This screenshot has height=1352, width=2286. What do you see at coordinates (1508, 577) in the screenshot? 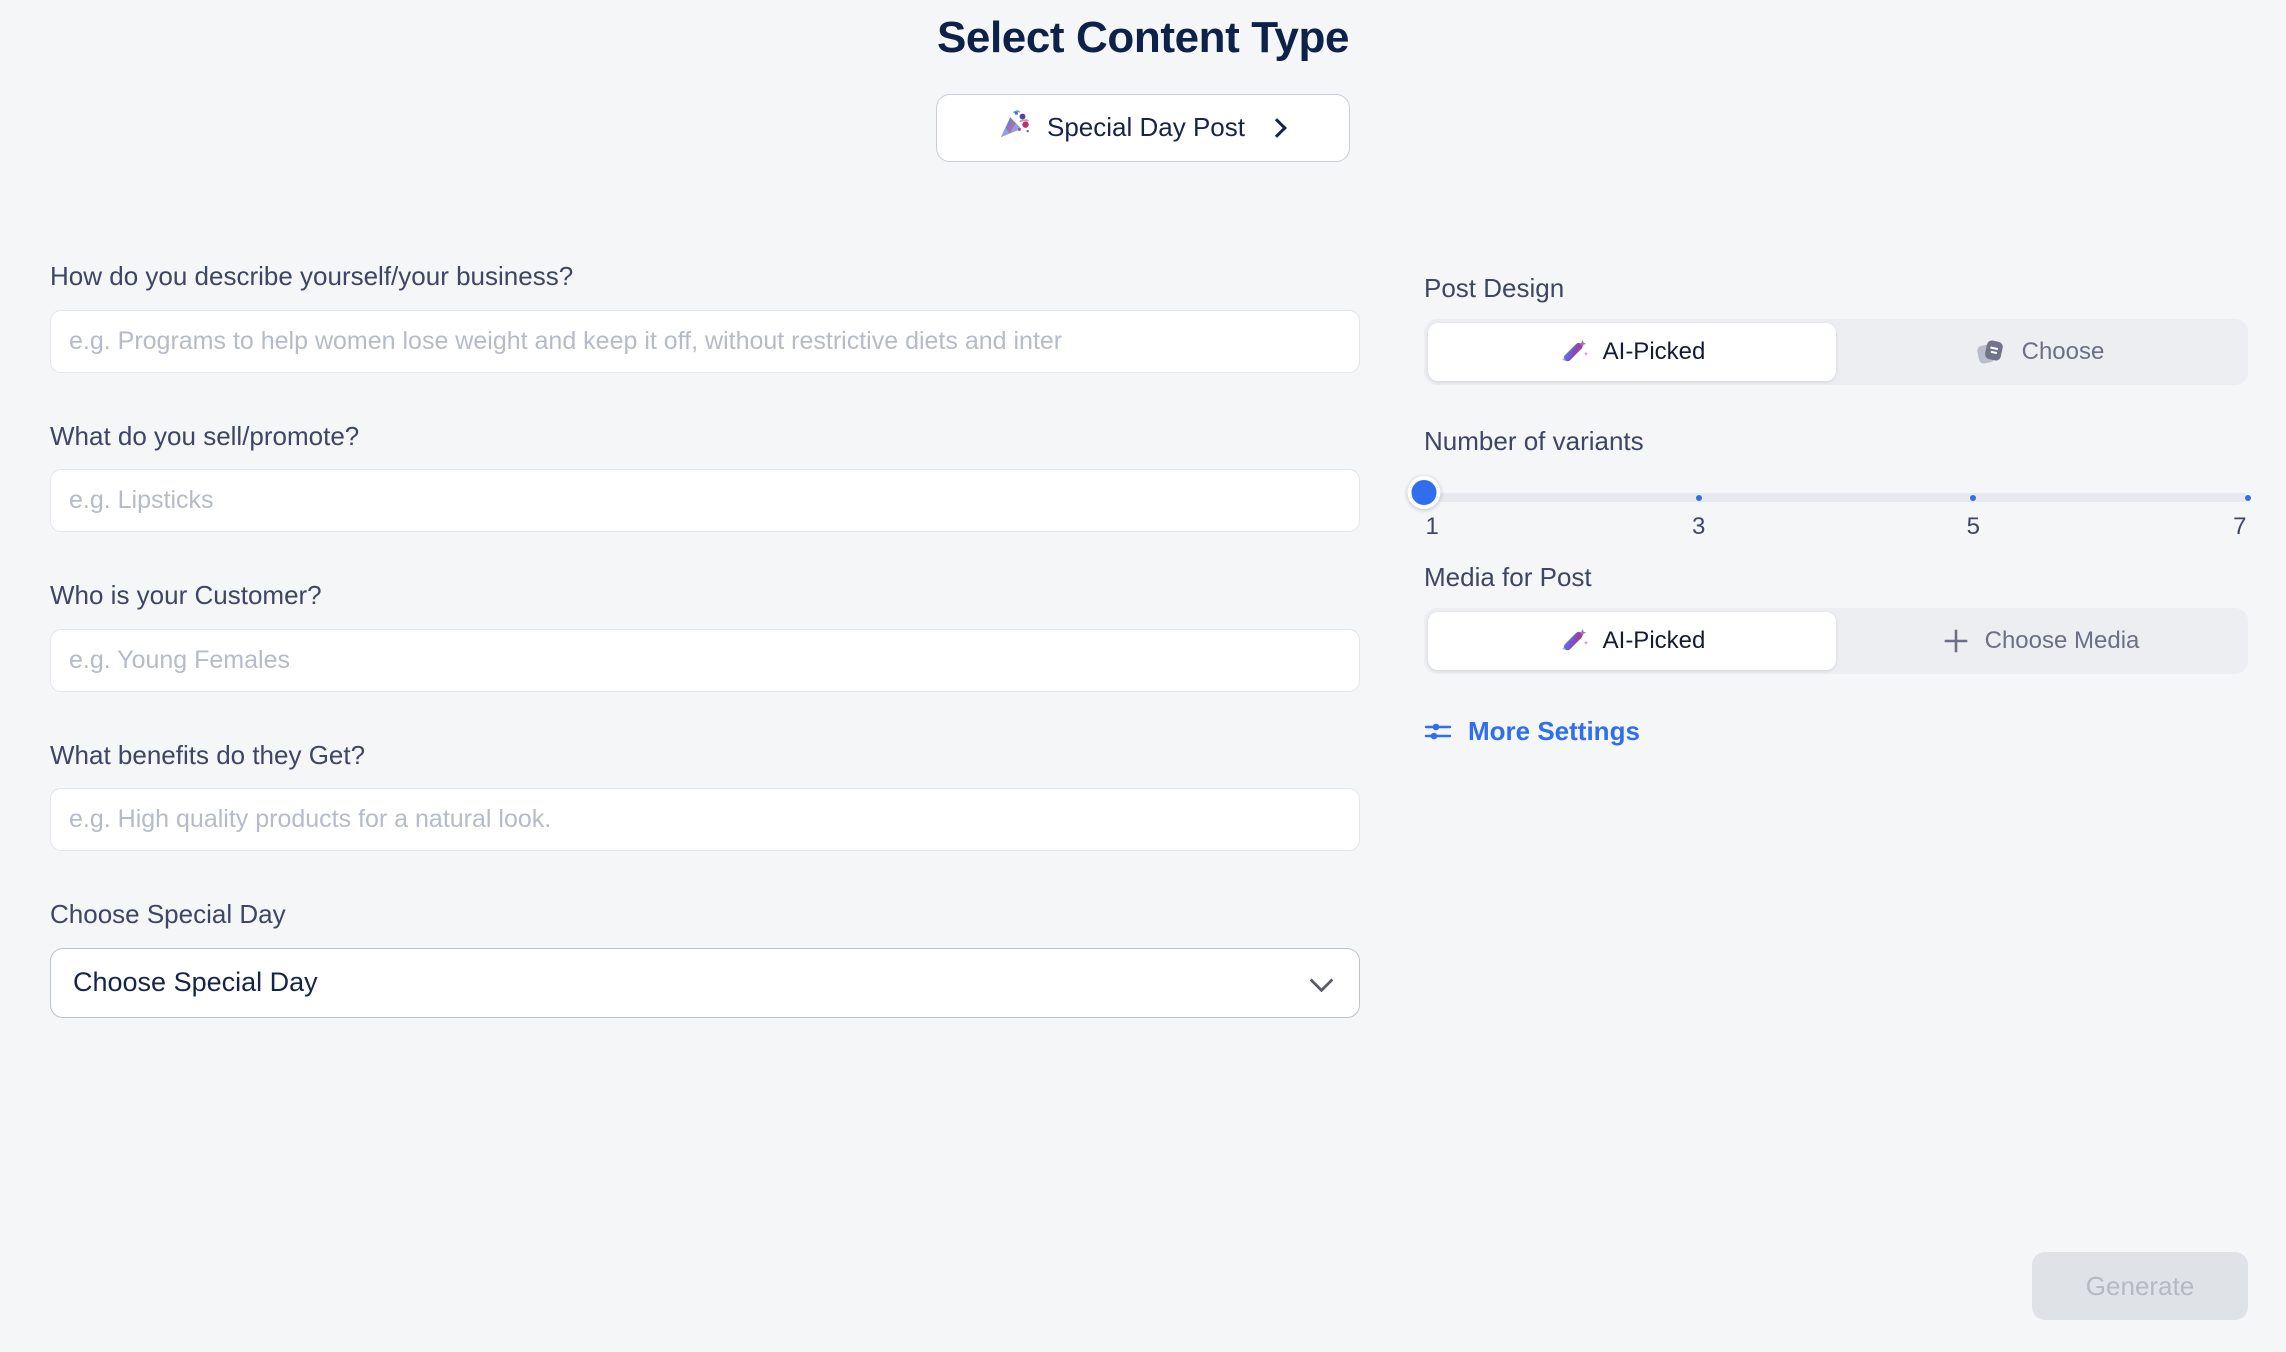
I see `media-label: Media for Post` at bounding box center [1508, 577].